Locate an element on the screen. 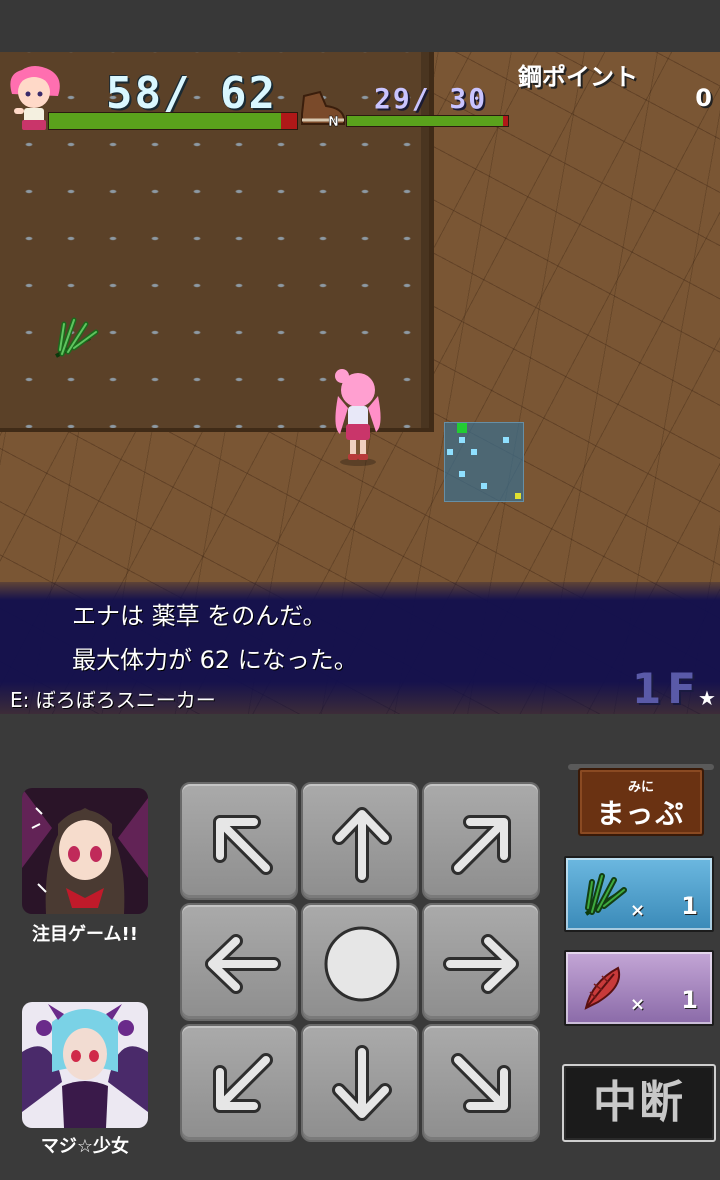  herb-multiply-sign: × is located at coordinates (638, 910).